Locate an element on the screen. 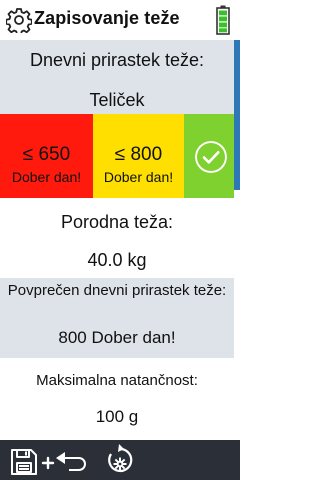 This screenshot has height=480, width=320. threshold-value: ≤ 800 is located at coordinates (138, 154).